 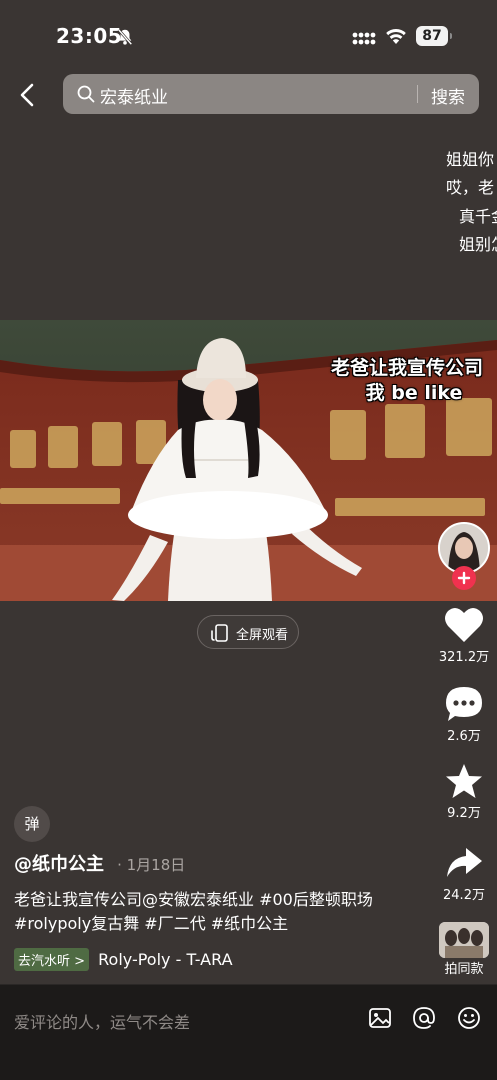 What do you see at coordinates (364, 38) in the screenshot?
I see `cellular-signal-icon` at bounding box center [364, 38].